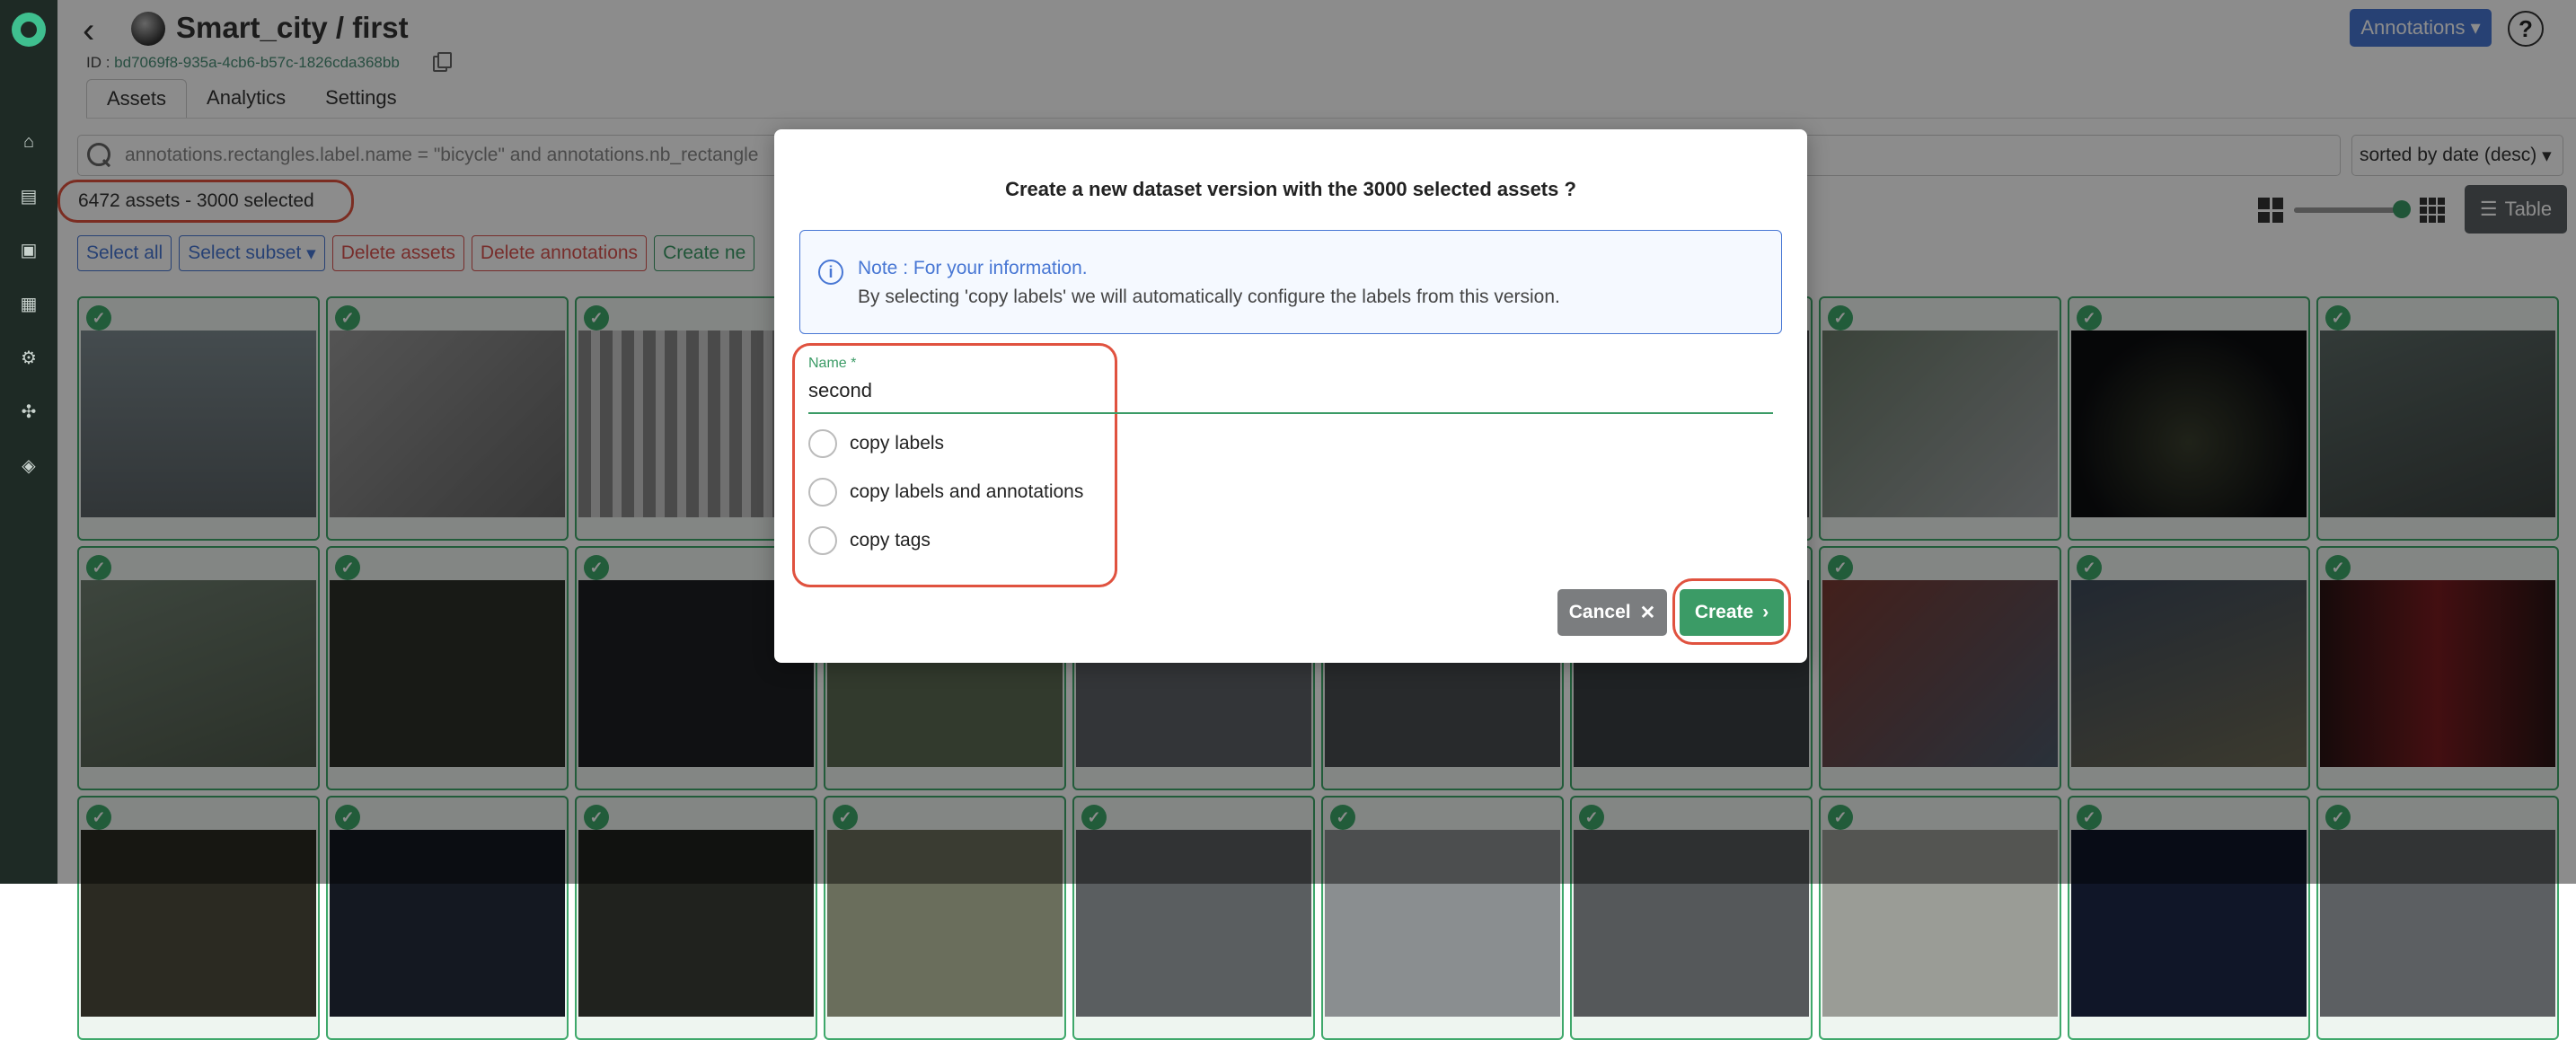 Image resolution: width=2576 pixels, height=1040 pixels. What do you see at coordinates (29, 465) in the screenshot?
I see `registry-icon: ◈` at bounding box center [29, 465].